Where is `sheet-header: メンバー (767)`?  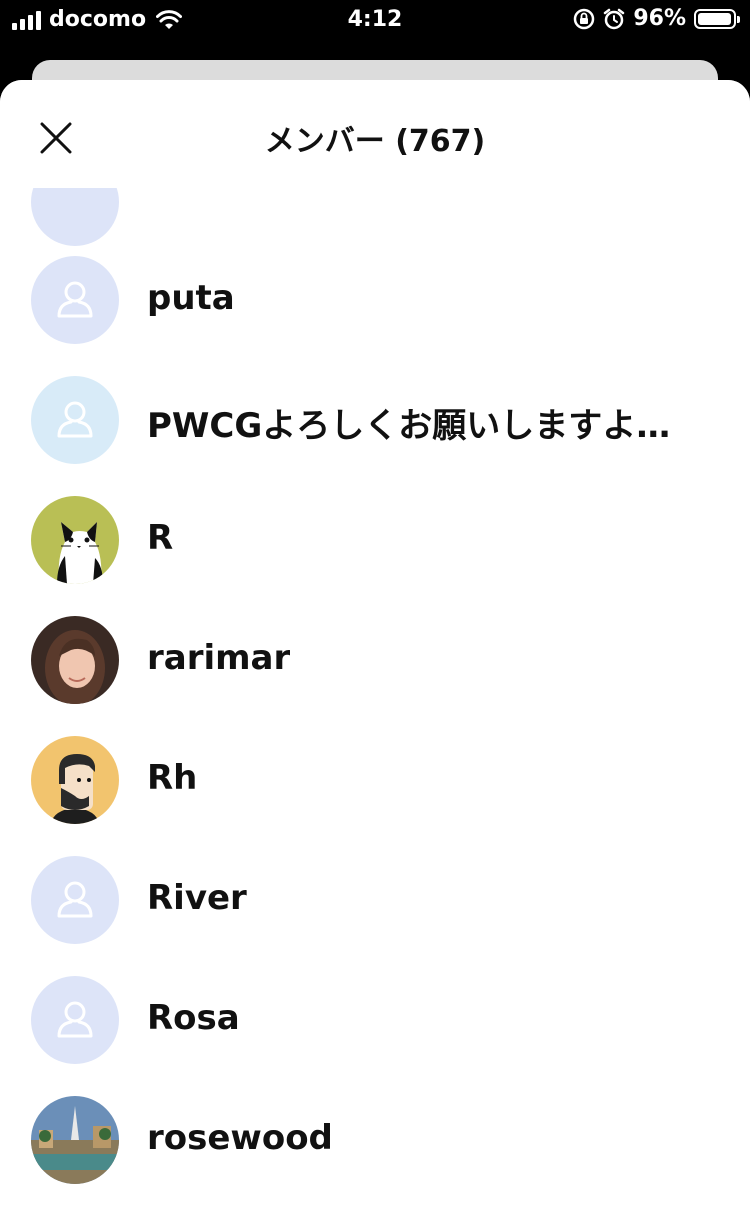
sheet-header: メンバー (767) is located at coordinates (375, 134).